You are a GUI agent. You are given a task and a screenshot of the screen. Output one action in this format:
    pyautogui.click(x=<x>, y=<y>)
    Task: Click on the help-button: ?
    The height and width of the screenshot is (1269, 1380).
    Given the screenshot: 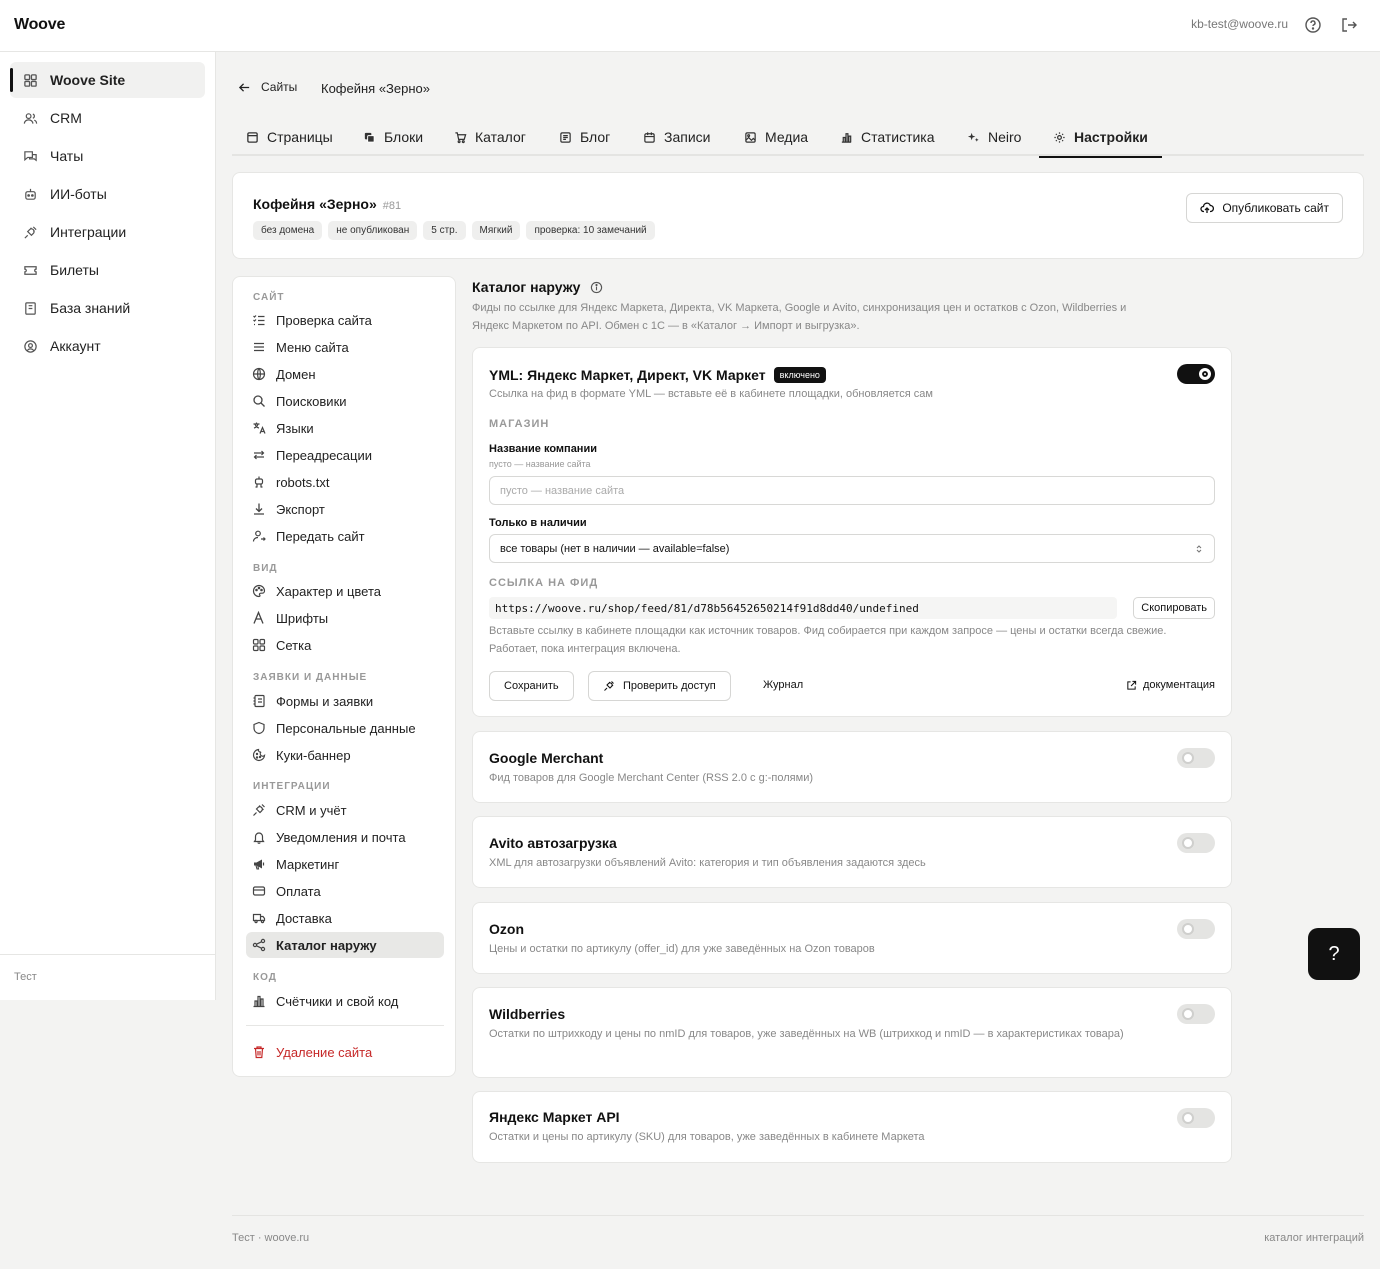 What is the action you would take?
    pyautogui.click(x=1334, y=954)
    